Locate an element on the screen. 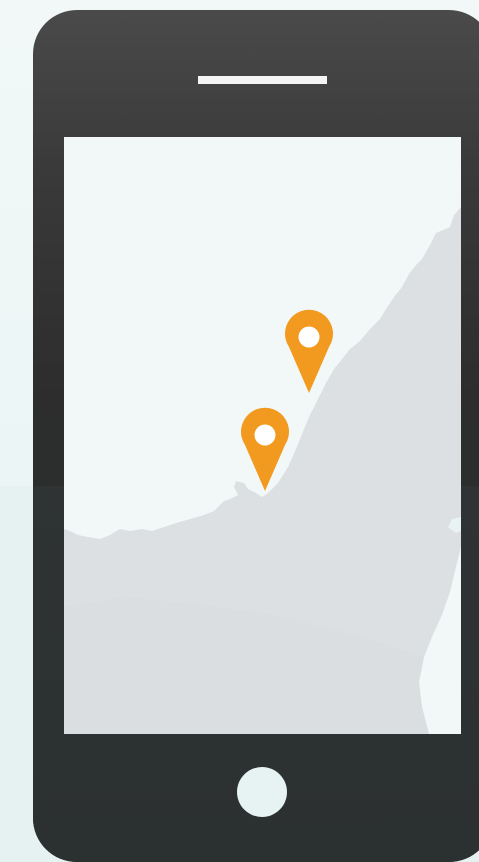  home-button is located at coordinates (262, 792).